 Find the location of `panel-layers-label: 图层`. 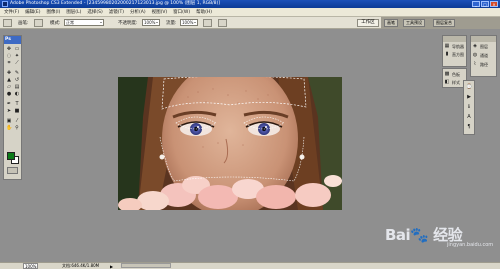

panel-layers-label: 图层 is located at coordinates (484, 47).